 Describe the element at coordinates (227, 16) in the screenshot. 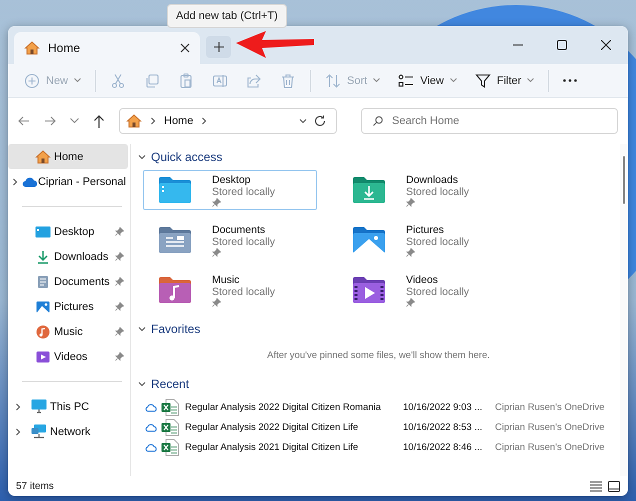

I see `tooltip: Add new tab (Ctrl+T)` at that location.